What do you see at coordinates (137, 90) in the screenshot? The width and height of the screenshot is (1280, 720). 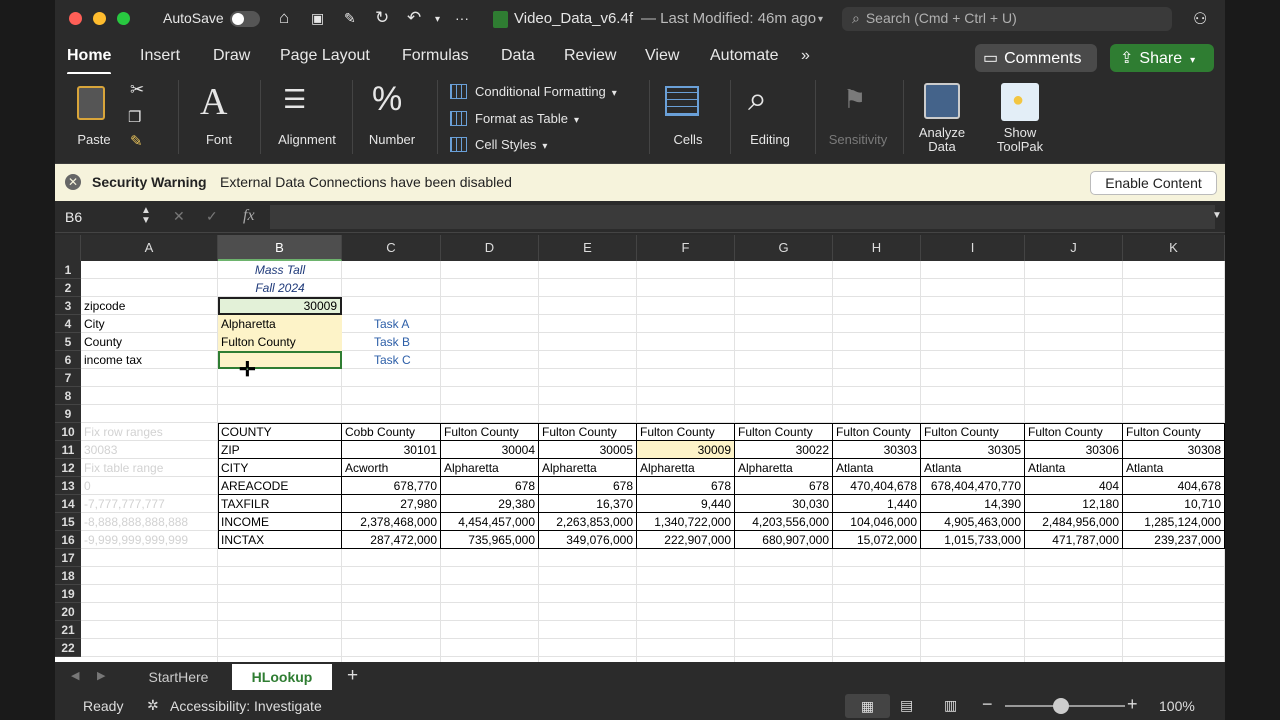 I see `cut-icon: ✂` at bounding box center [137, 90].